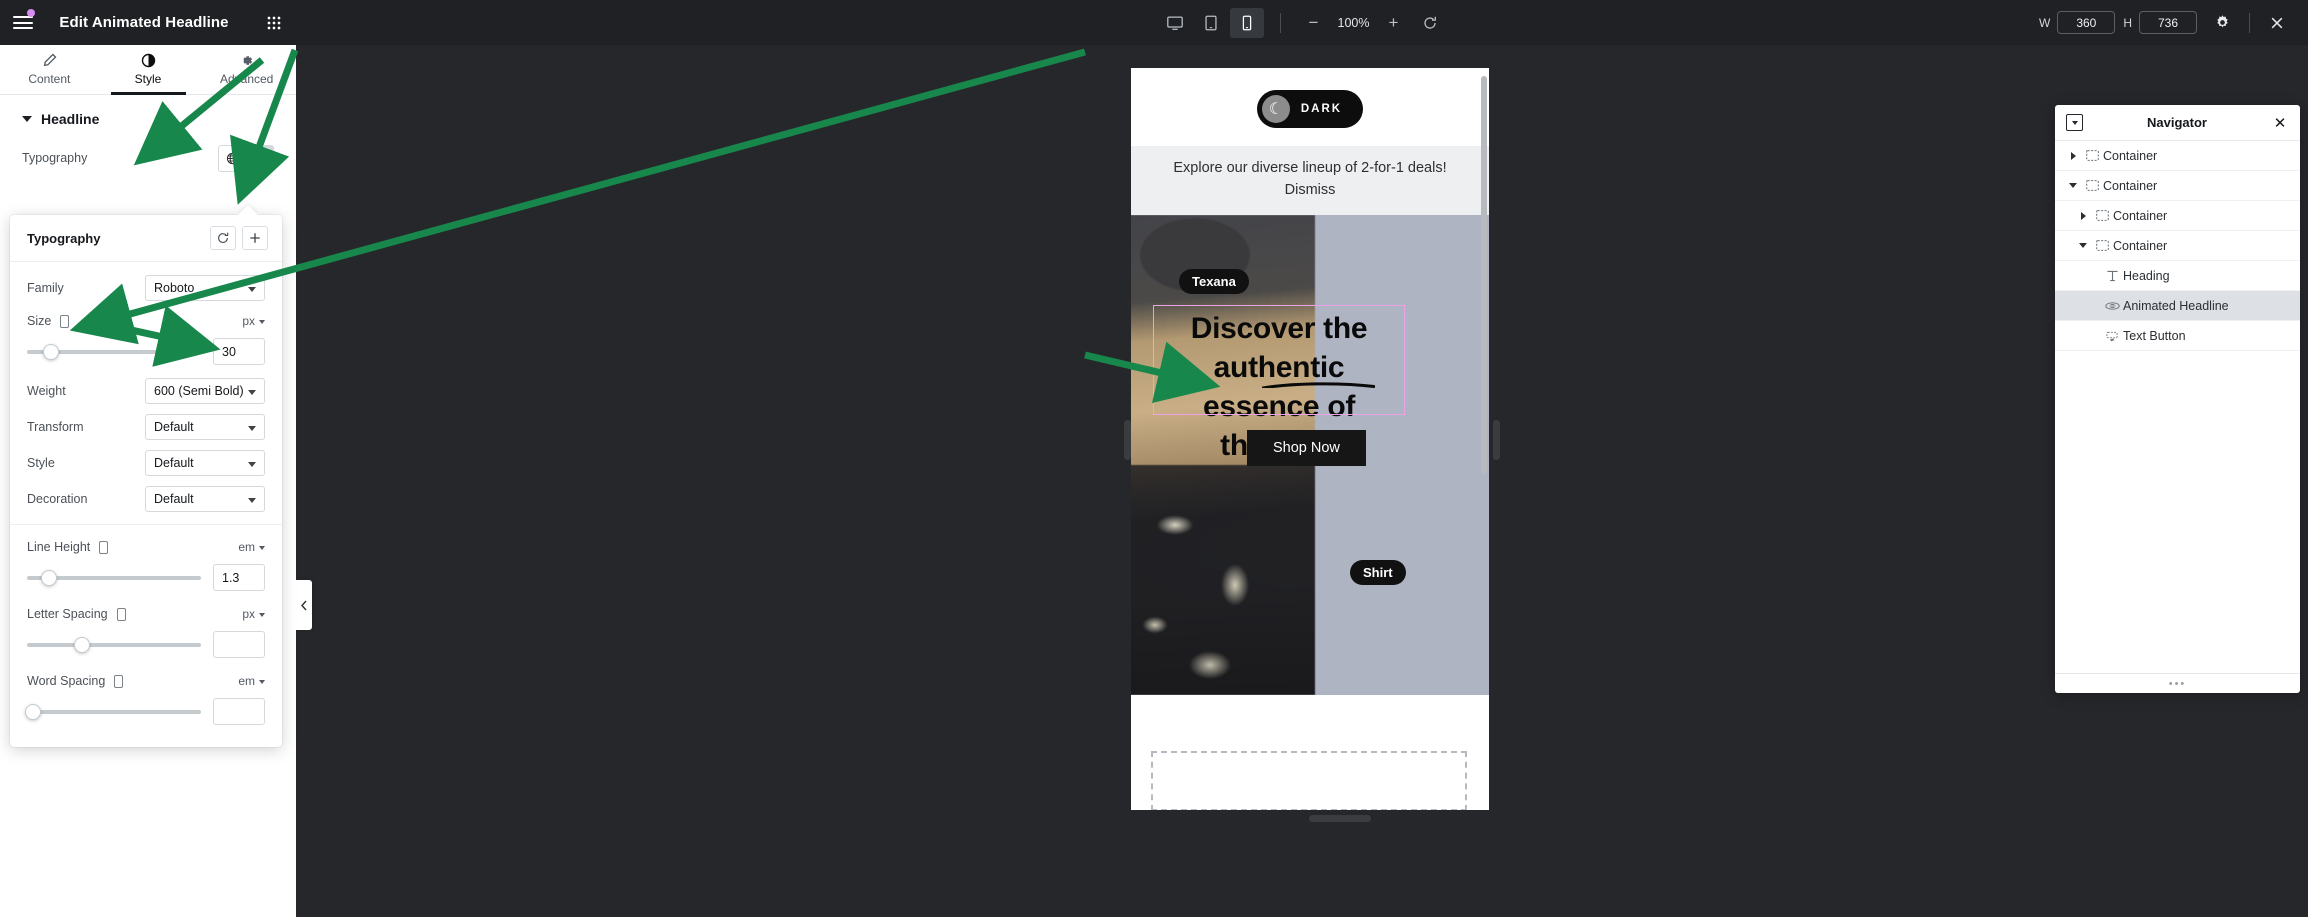 Image resolution: width=2308 pixels, height=917 pixels. What do you see at coordinates (27, 119) in the screenshot?
I see `chevron-down-icon` at bounding box center [27, 119].